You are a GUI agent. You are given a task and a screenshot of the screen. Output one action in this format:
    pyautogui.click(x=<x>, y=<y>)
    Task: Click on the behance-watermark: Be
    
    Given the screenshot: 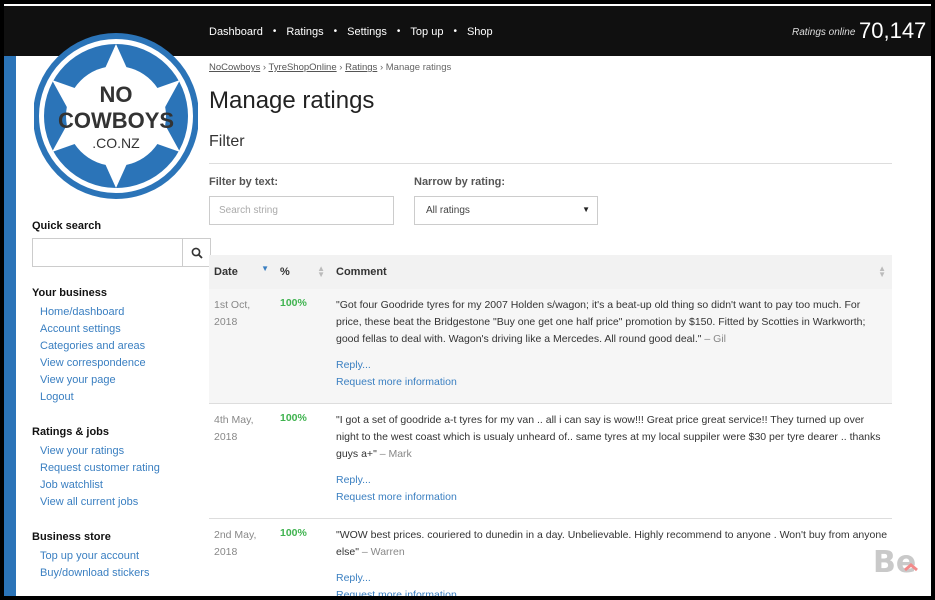 What is the action you would take?
    pyautogui.click(x=895, y=561)
    